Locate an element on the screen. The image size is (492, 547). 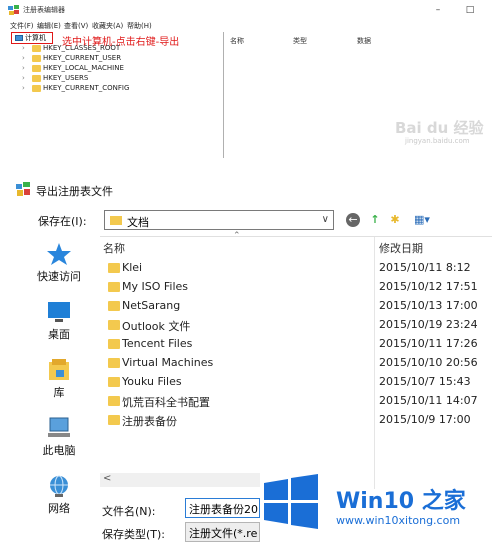
place-quick-access: 快速访问 is located at coordinates (59, 268).